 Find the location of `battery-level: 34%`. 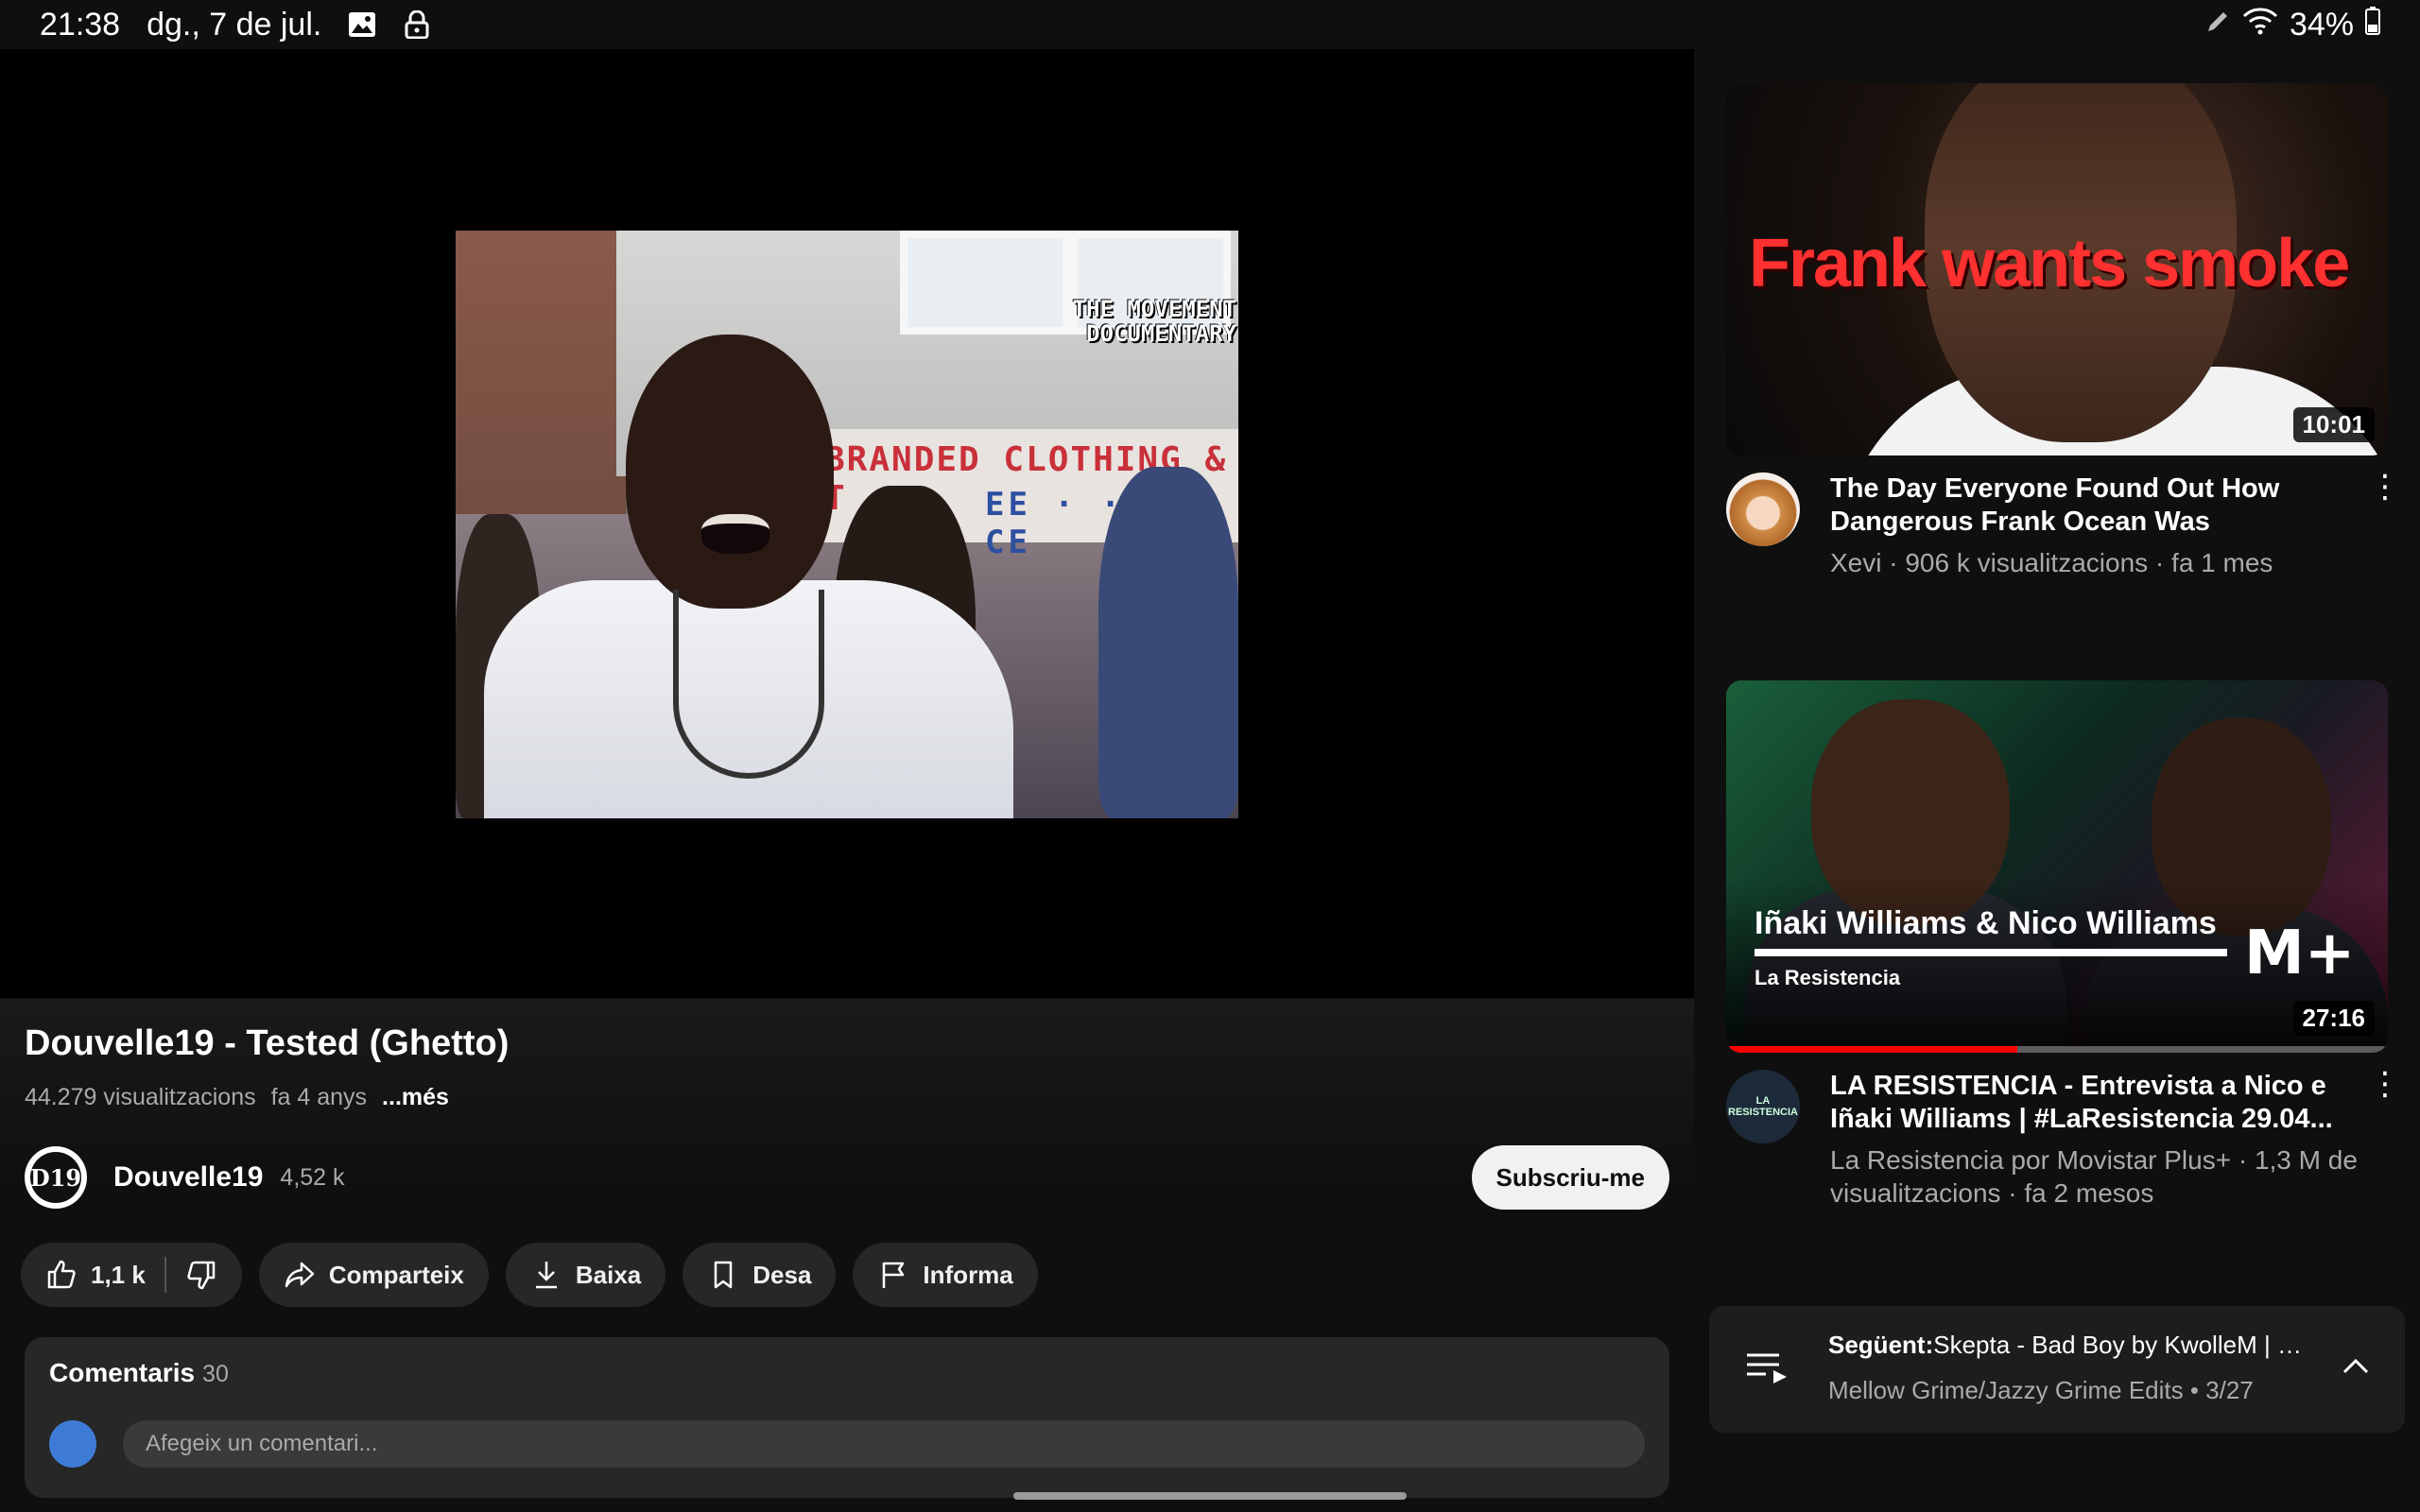

battery-level: 34% is located at coordinates (2321, 24).